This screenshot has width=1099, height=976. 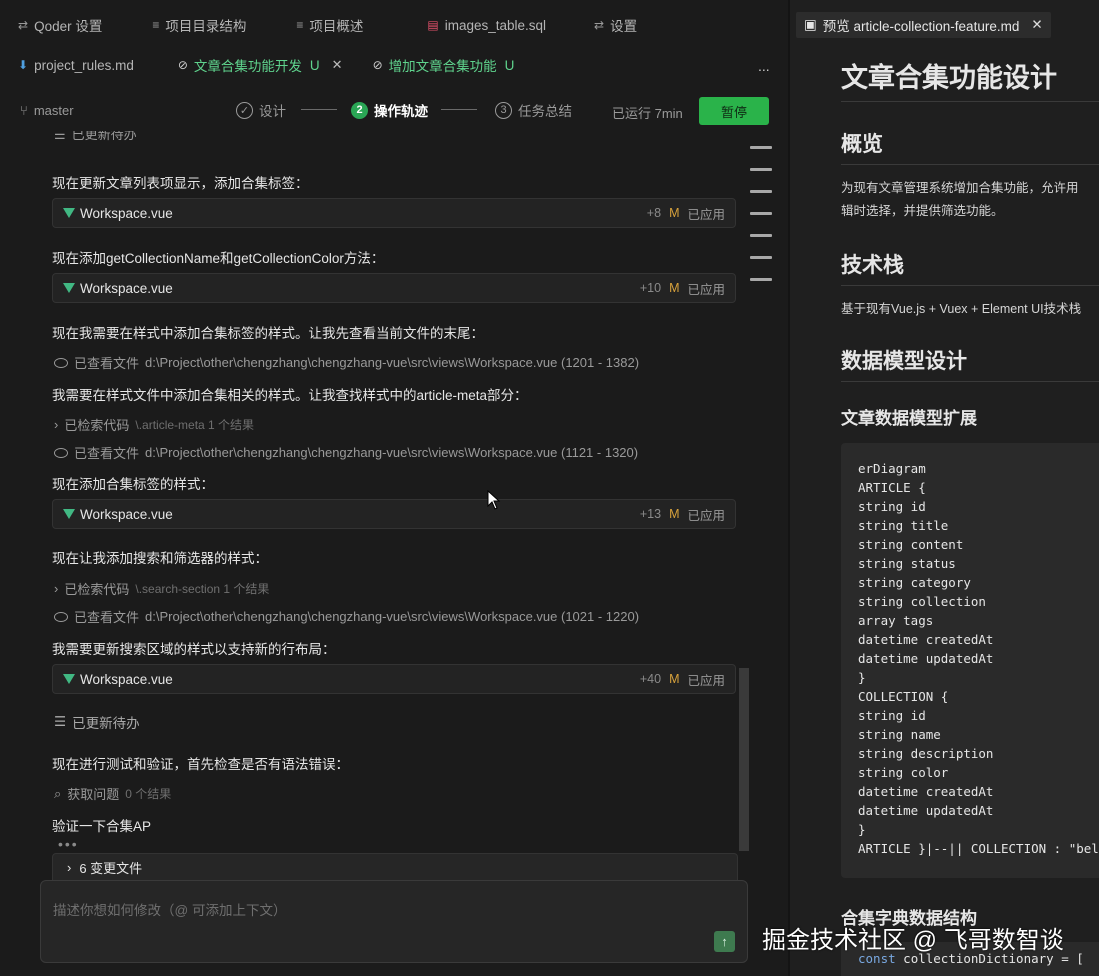 I want to click on file-change-card: Workspace.vue +8 M 已应用, so click(x=394, y=213).